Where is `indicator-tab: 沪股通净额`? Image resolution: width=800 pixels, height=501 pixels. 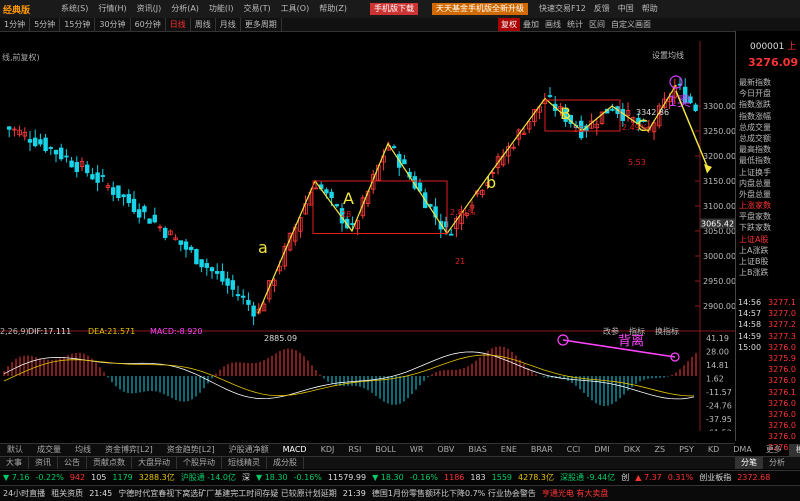 indicator-tab: 沪股通净额 is located at coordinates (249, 450).